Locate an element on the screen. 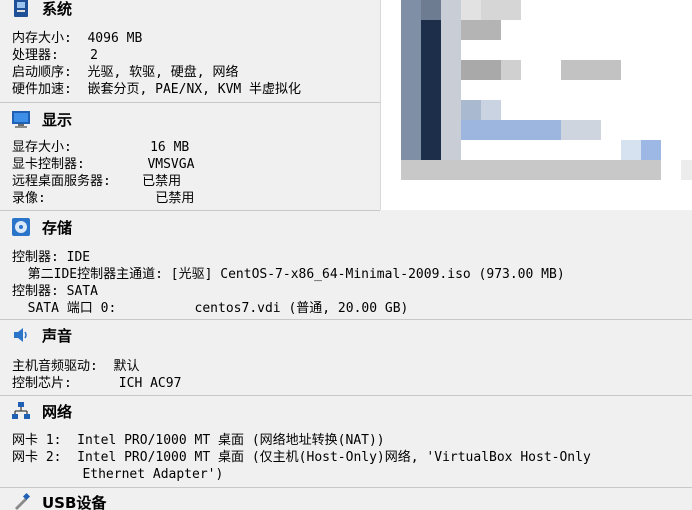 Image resolution: width=692 pixels, height=510 pixels. info-line: 硬件加速: 嵌套分页, PAE/NX, KVM 半虚拟化 is located at coordinates (157, 89).